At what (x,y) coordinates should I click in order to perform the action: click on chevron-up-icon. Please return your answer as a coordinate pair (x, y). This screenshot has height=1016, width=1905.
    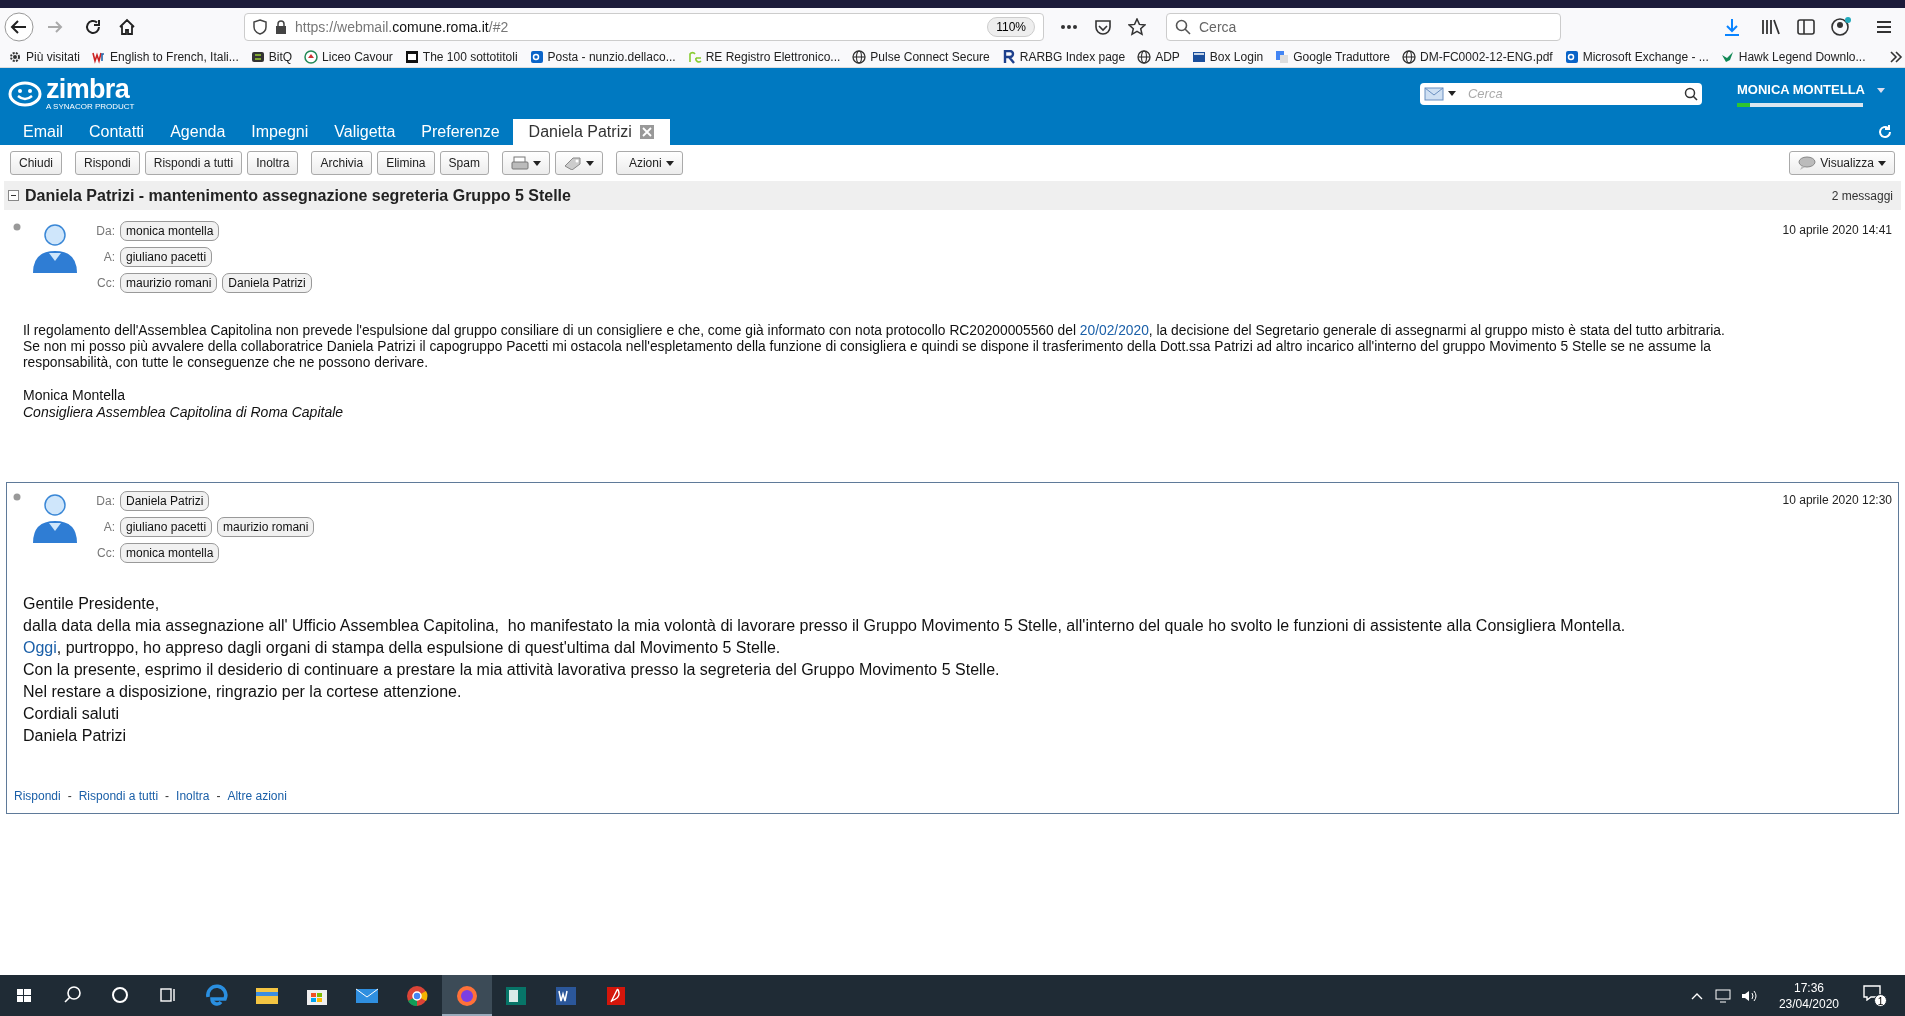
    Looking at the image, I should click on (1696, 995).